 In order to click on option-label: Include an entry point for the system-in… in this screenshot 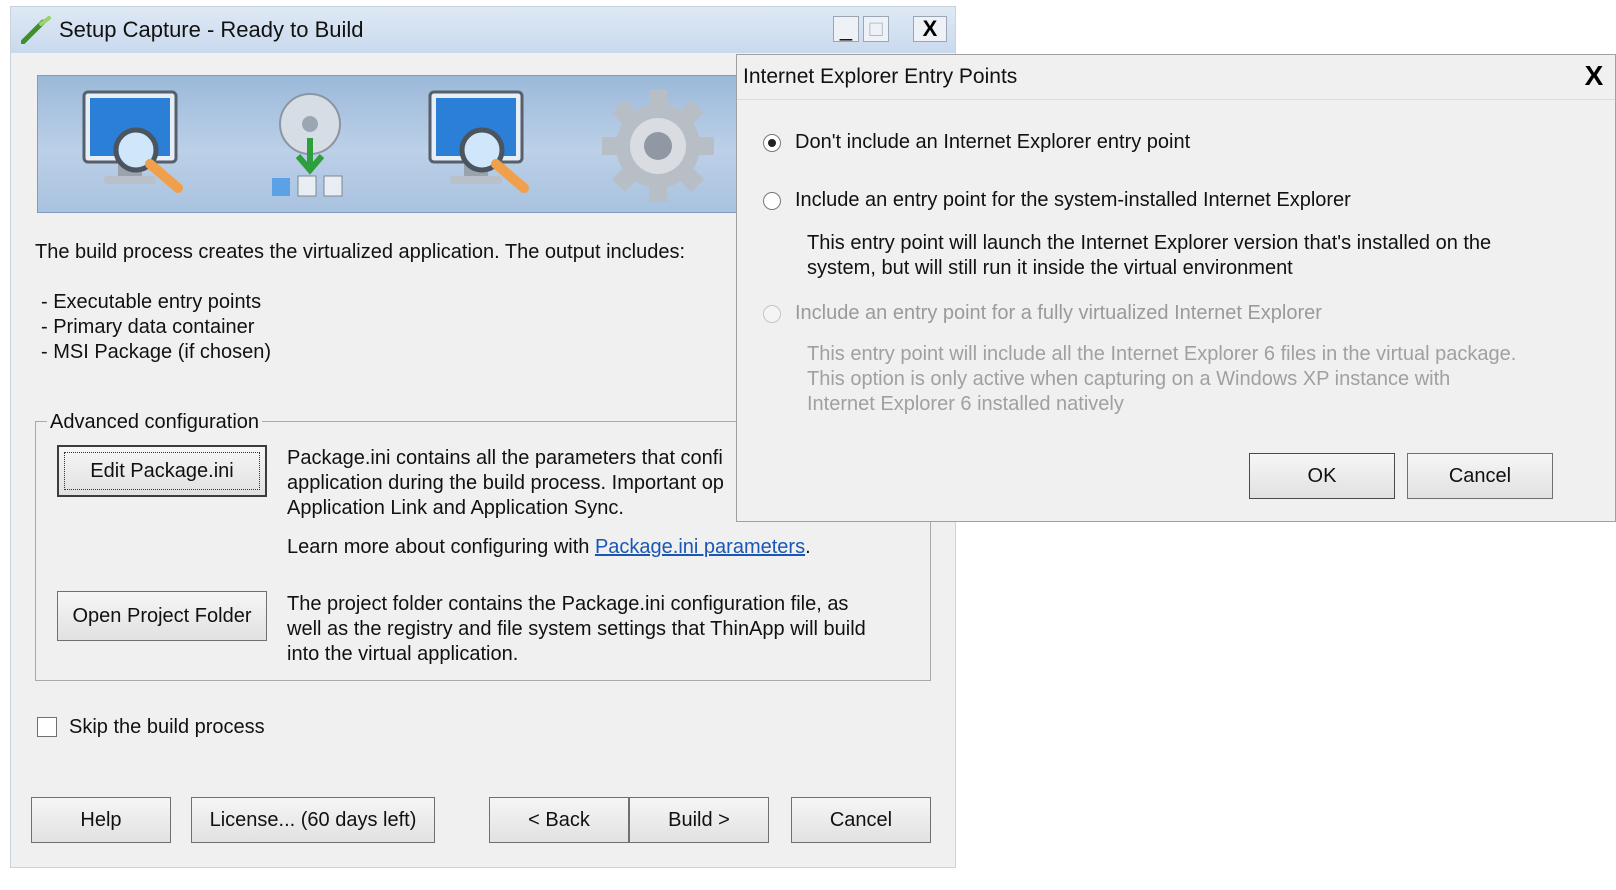, I will do `click(1073, 200)`.